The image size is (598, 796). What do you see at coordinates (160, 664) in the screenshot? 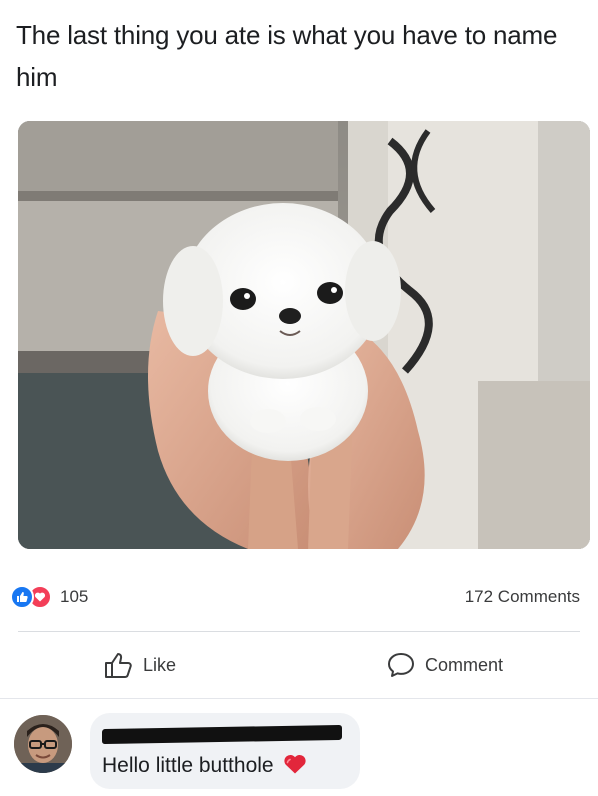
I see `like-label: Like` at bounding box center [160, 664].